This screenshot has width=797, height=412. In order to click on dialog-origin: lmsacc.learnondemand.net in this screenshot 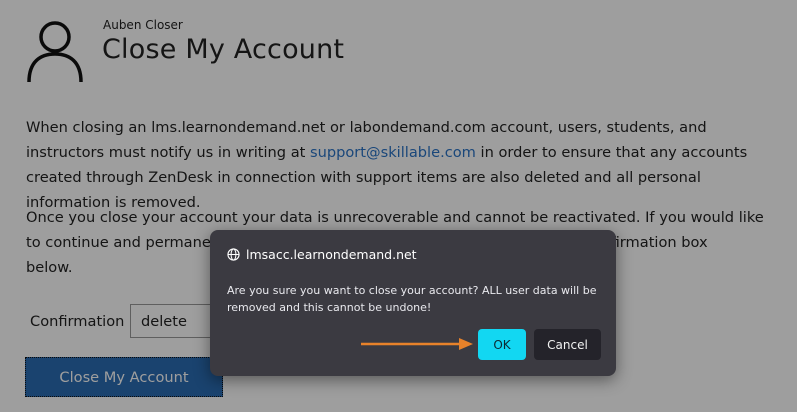, I will do `click(322, 254)`.